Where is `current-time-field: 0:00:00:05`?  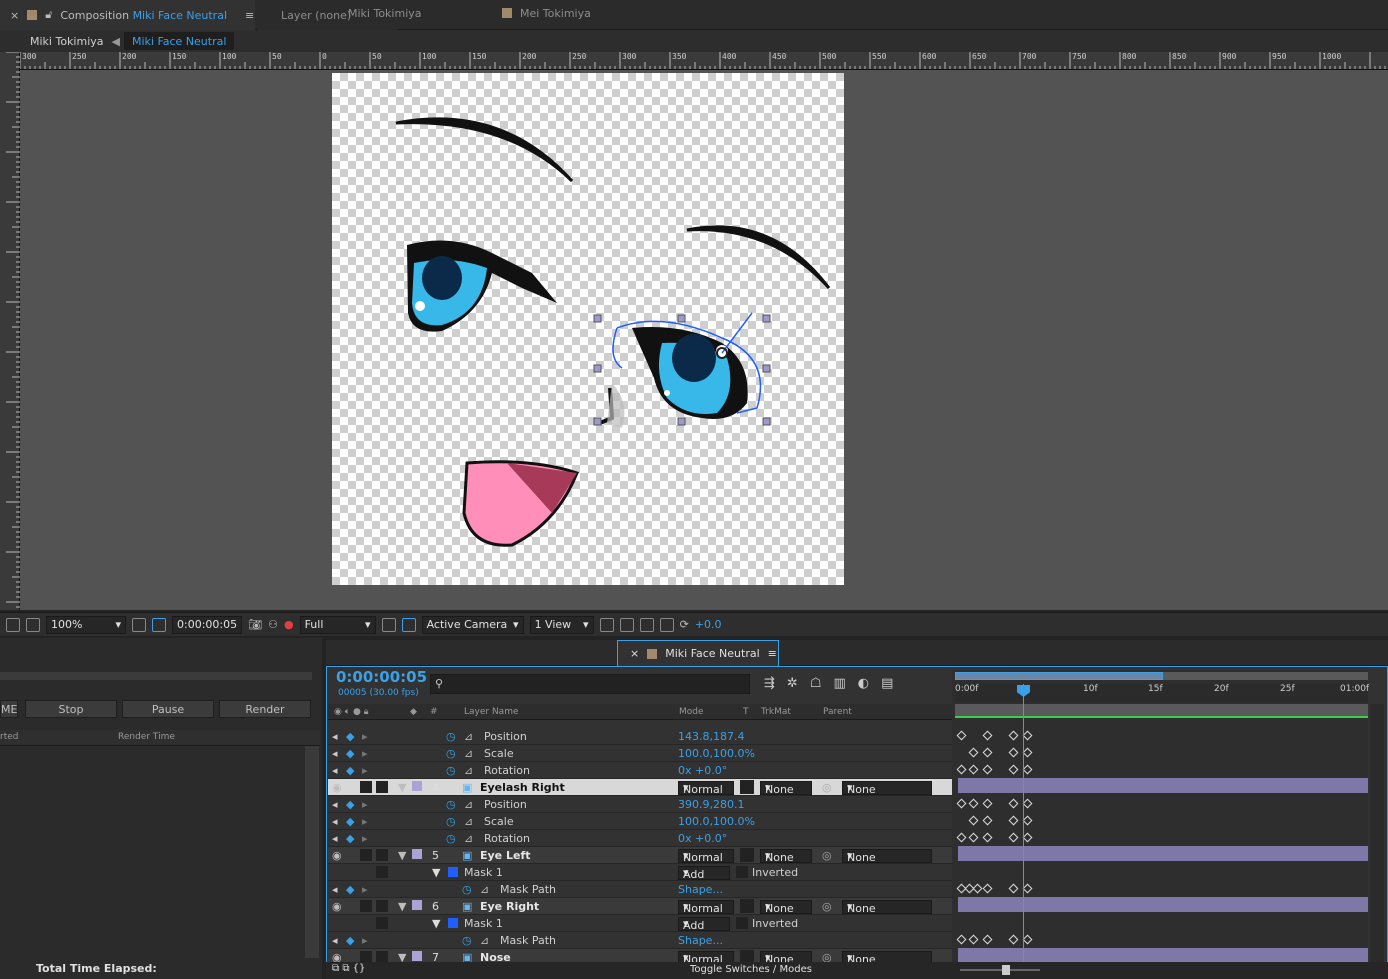
current-time-field: 0:00:00:05 is located at coordinates (207, 624).